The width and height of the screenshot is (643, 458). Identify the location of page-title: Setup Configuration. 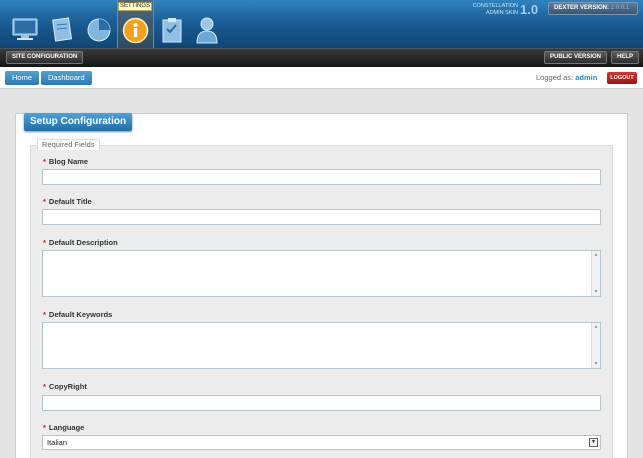
(78, 122).